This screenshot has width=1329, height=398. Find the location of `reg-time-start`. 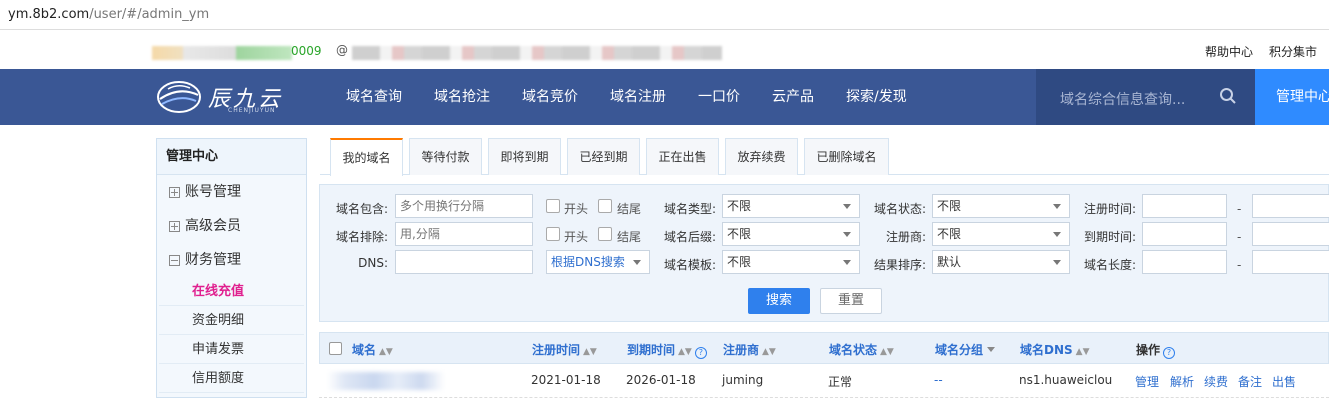

reg-time-start is located at coordinates (1184, 206).